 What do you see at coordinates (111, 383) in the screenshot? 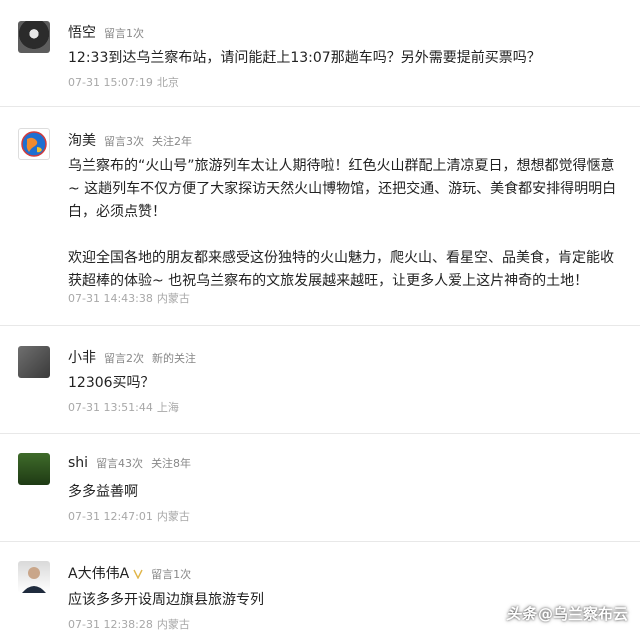
I see `comment-text: 12306买吗？` at bounding box center [111, 383].